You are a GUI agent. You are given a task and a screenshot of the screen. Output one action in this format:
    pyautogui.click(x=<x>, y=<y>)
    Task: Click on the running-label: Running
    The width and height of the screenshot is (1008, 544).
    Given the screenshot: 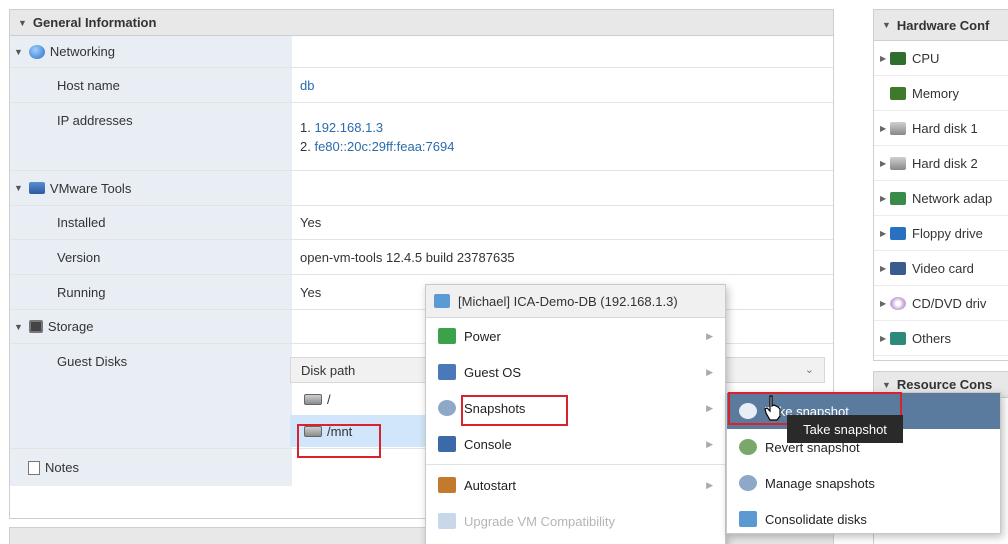 What is the action you would take?
    pyautogui.click(x=151, y=292)
    